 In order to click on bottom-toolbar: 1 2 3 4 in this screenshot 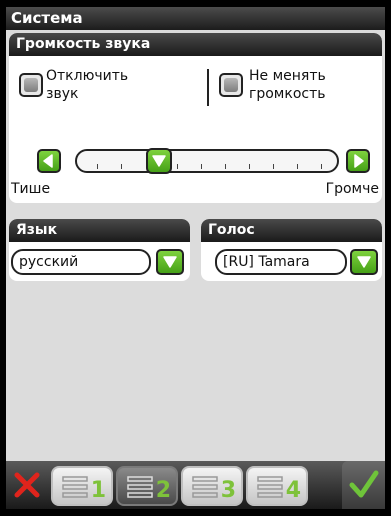, I will do `click(195, 485)`.